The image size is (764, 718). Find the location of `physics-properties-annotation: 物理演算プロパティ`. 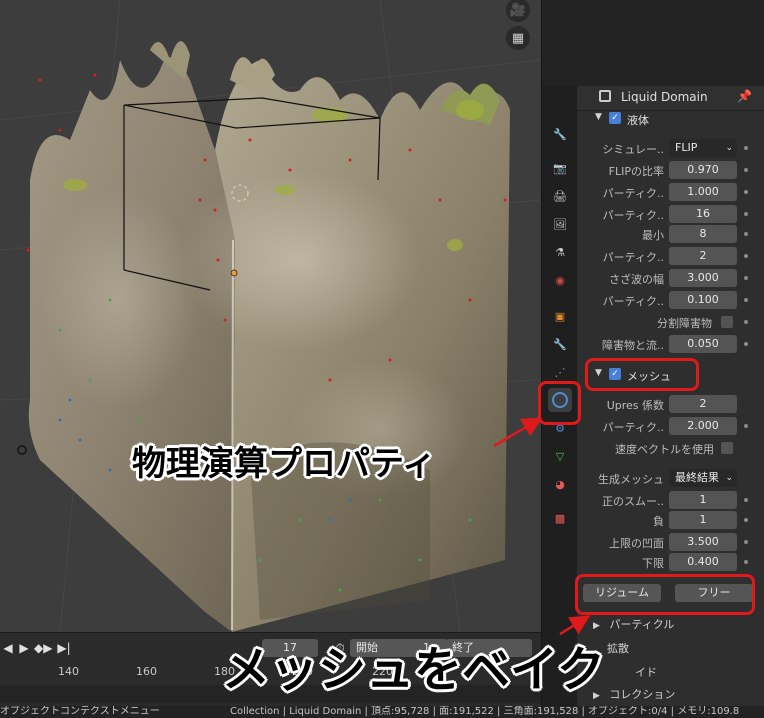

physics-properties-annotation: 物理演算プロパティ is located at coordinates (284, 464).